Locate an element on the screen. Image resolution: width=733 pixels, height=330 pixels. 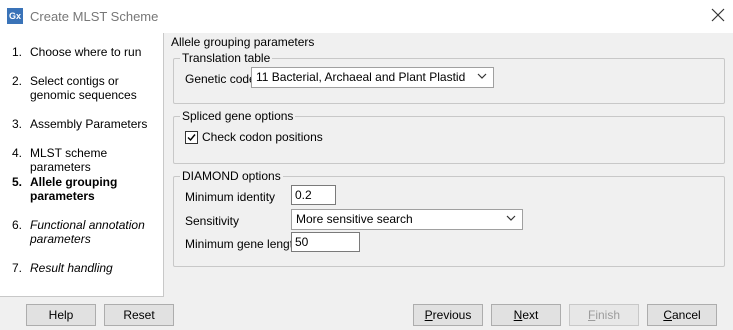
min-identity-input: 0.2 is located at coordinates (313, 195).